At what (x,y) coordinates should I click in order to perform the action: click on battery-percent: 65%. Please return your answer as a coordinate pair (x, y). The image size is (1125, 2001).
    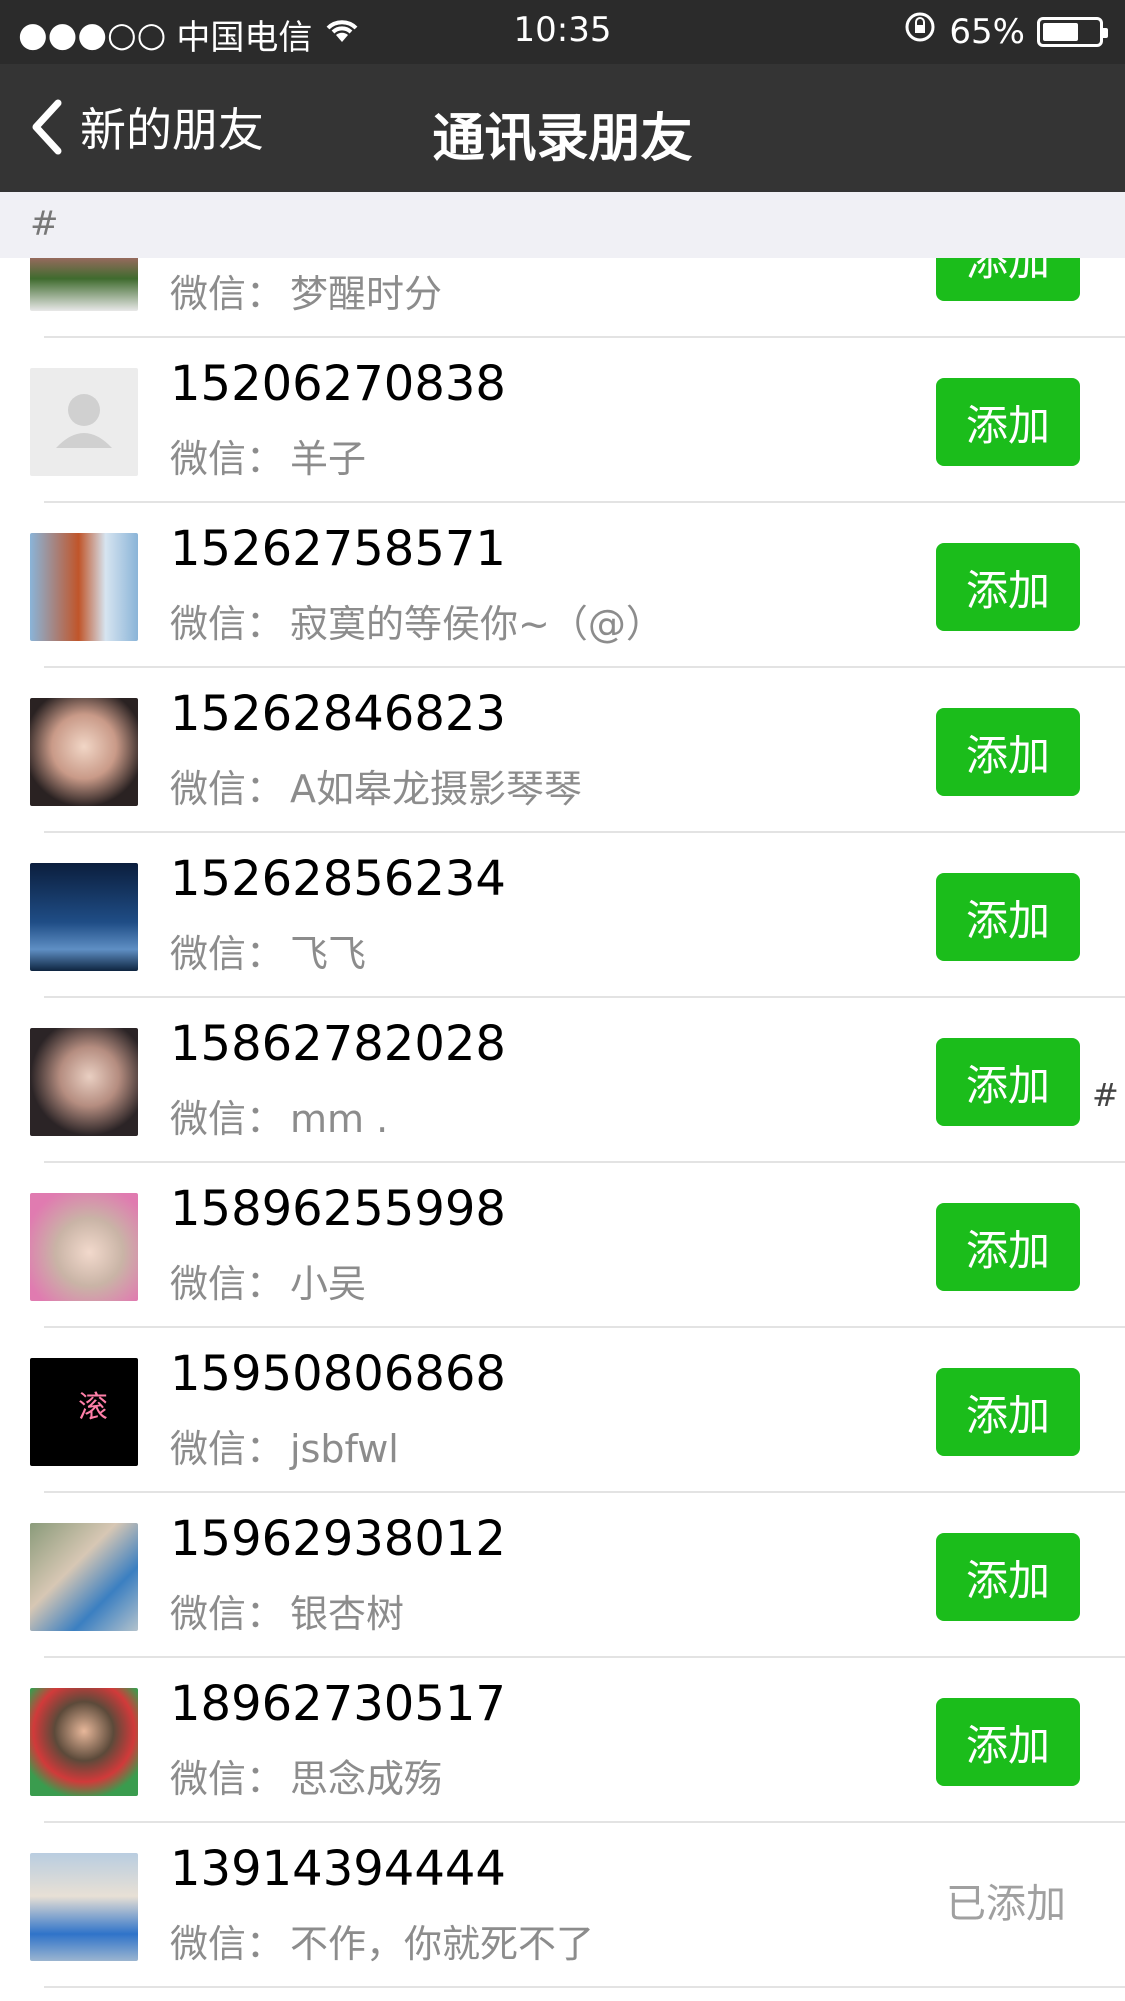
    Looking at the image, I should click on (987, 31).